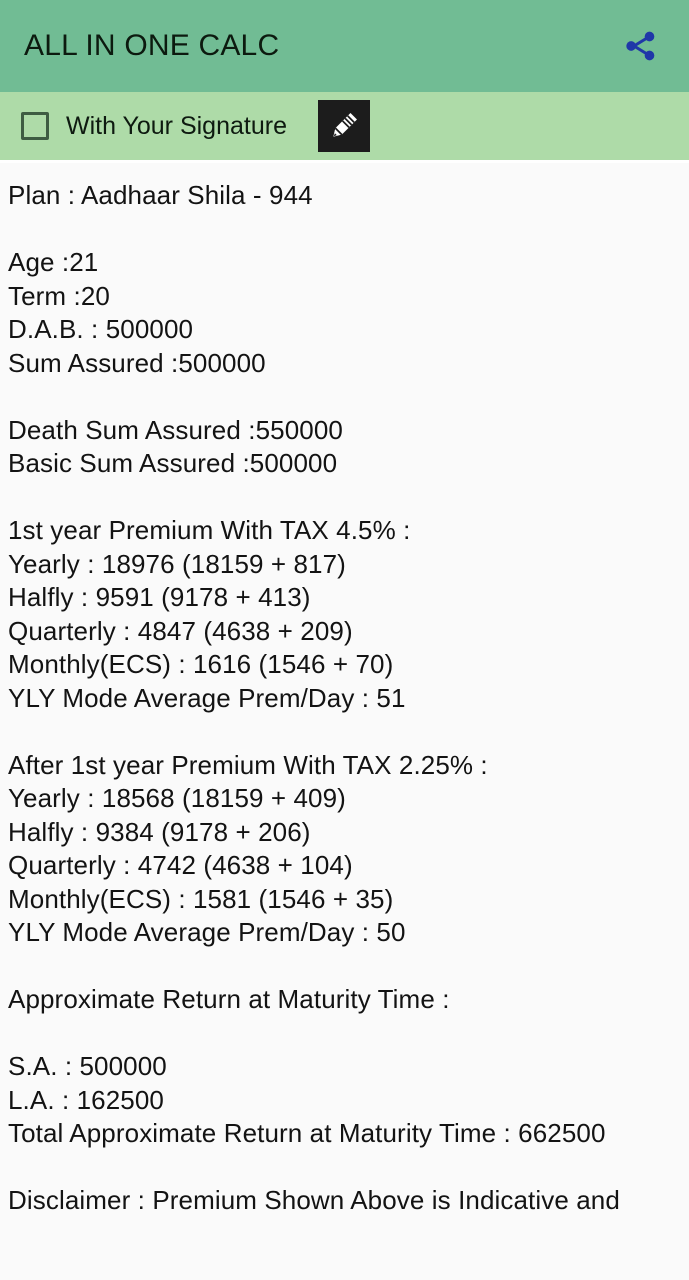  Describe the element at coordinates (177, 563) in the screenshot. I see `report-line: Yearly : 18976 (18159 + 817)` at that location.